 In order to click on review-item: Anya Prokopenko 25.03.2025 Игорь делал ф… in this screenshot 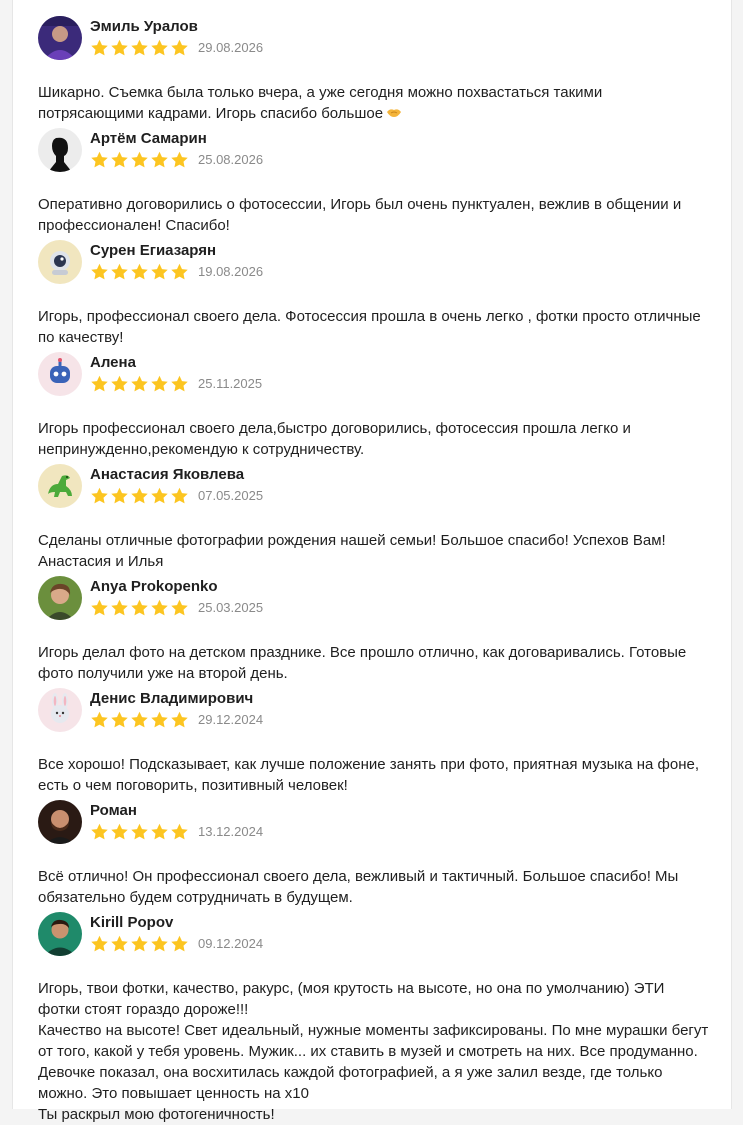, I will do `click(380, 630)`.